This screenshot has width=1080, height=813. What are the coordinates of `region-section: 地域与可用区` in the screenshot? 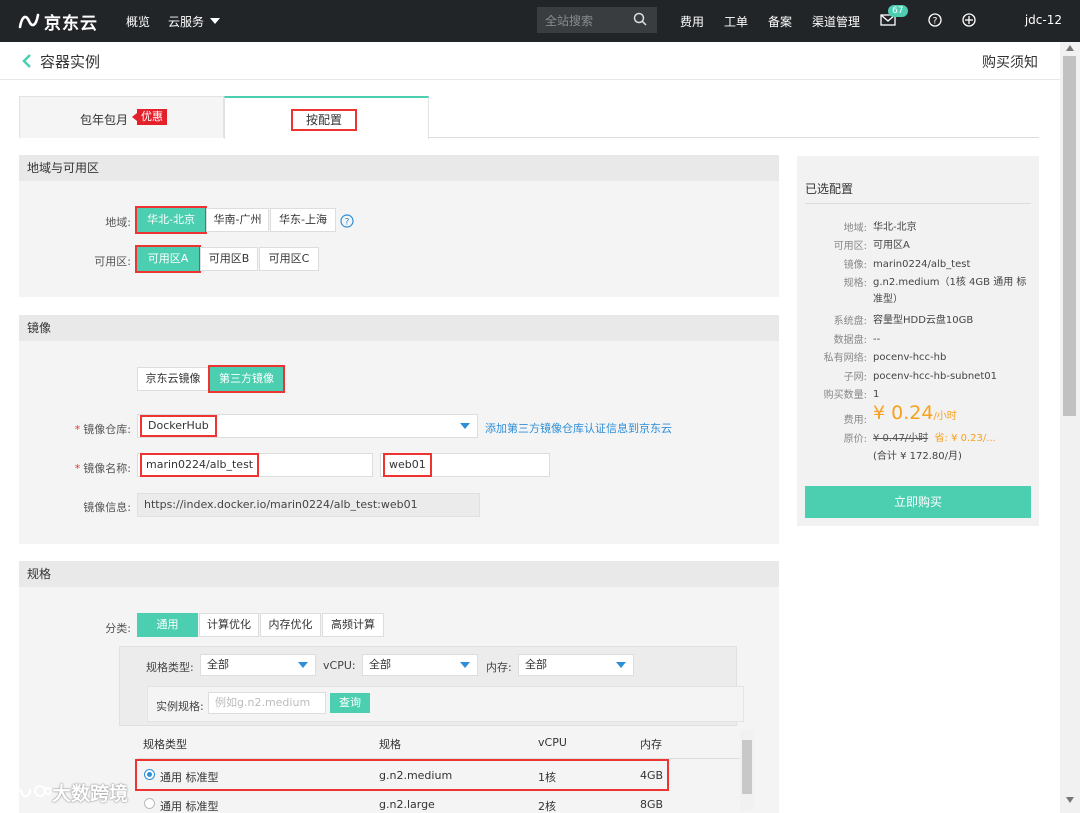 It's located at (399, 226).